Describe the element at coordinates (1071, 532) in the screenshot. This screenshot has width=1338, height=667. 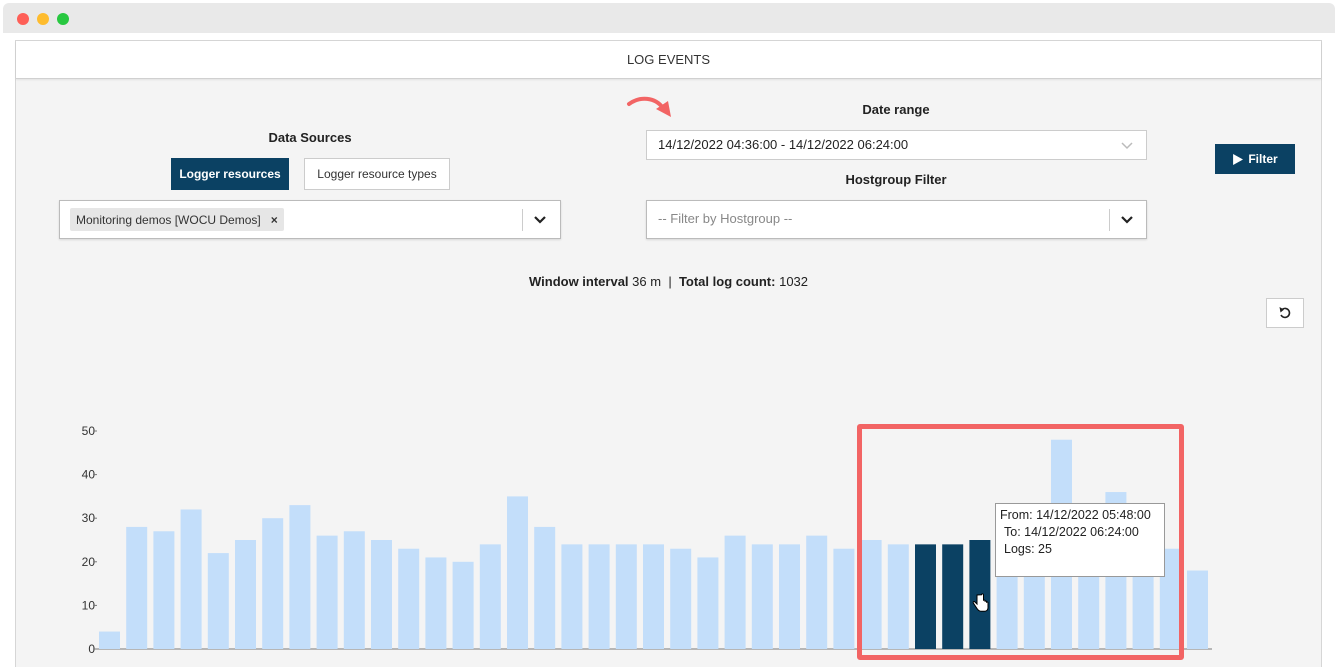
I see `tooltip-to: To: 14/12/2022 06:24:00` at that location.